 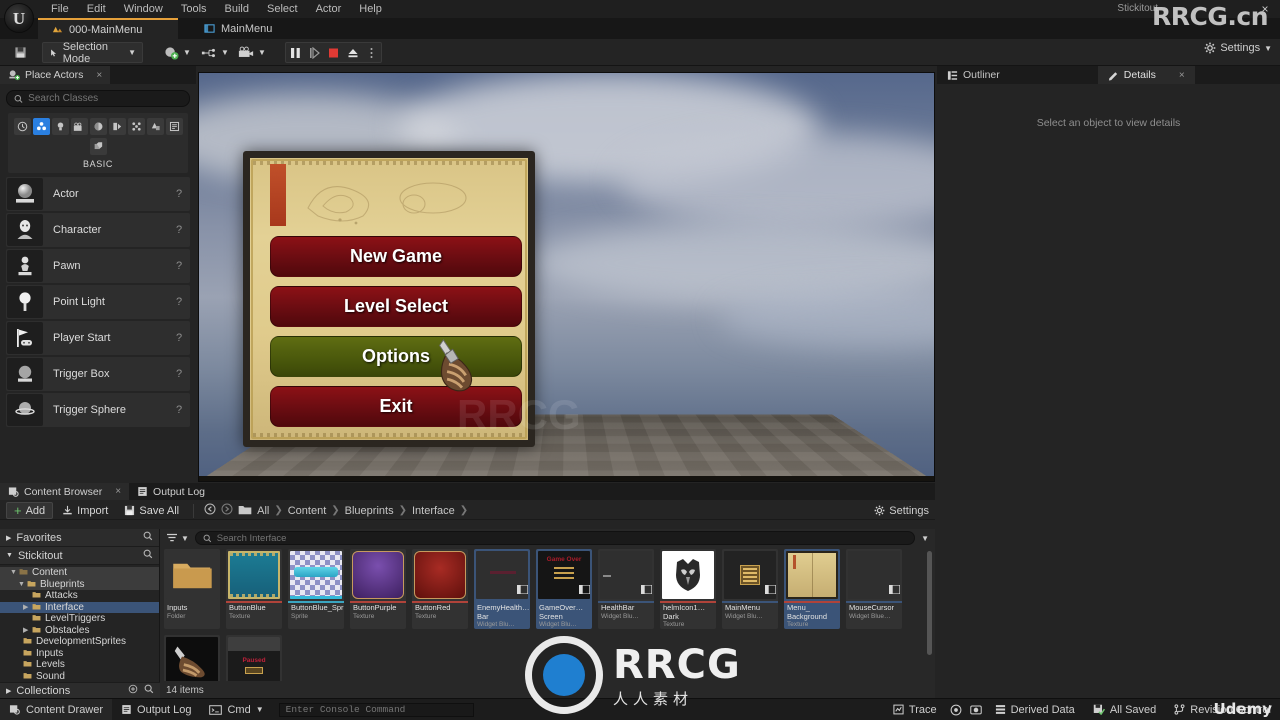 What do you see at coordinates (65, 491) in the screenshot?
I see `tab-content-browser: Content Browser ×` at bounding box center [65, 491].